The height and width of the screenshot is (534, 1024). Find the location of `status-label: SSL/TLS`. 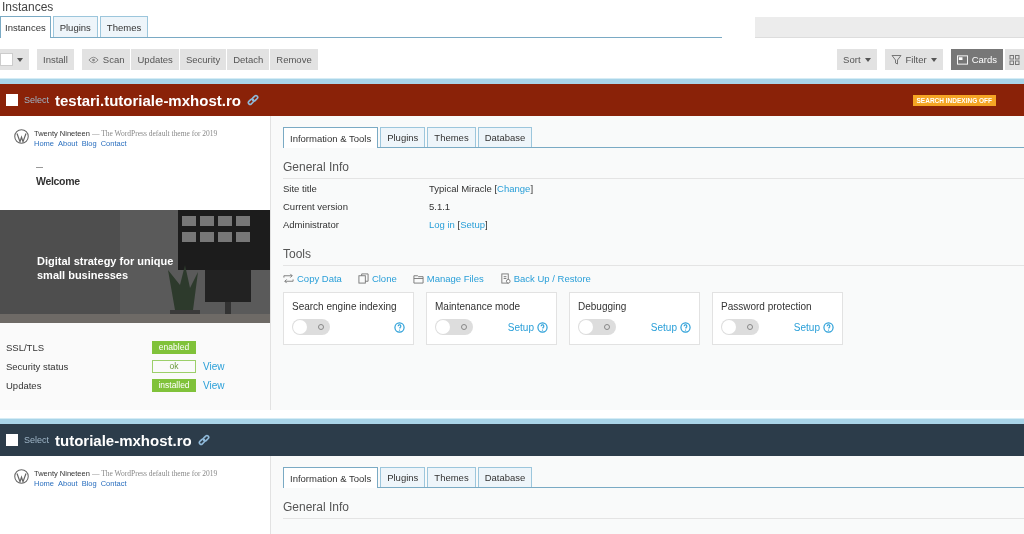

status-label: SSL/TLS is located at coordinates (26, 347).